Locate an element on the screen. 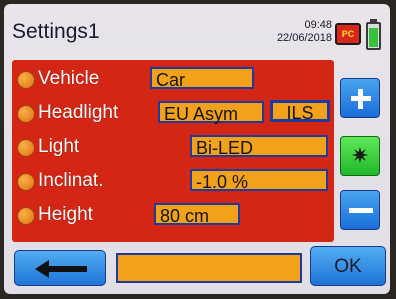 The height and width of the screenshot is (299, 396). back-button is located at coordinates (60, 268).